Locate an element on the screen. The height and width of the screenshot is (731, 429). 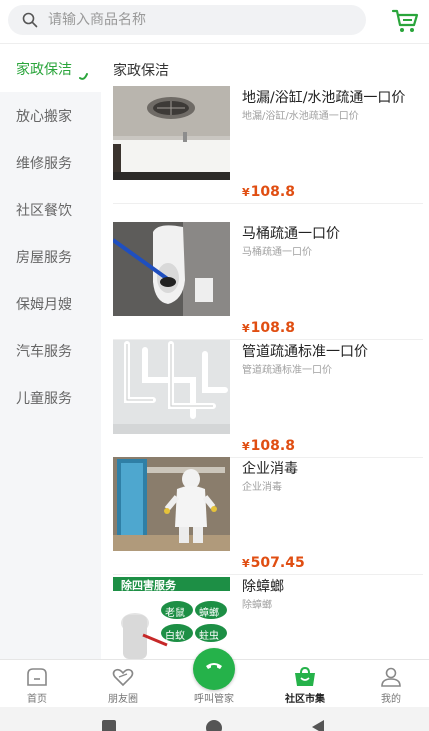
poster-tag: 蛀虫 is located at coordinates (209, 636).